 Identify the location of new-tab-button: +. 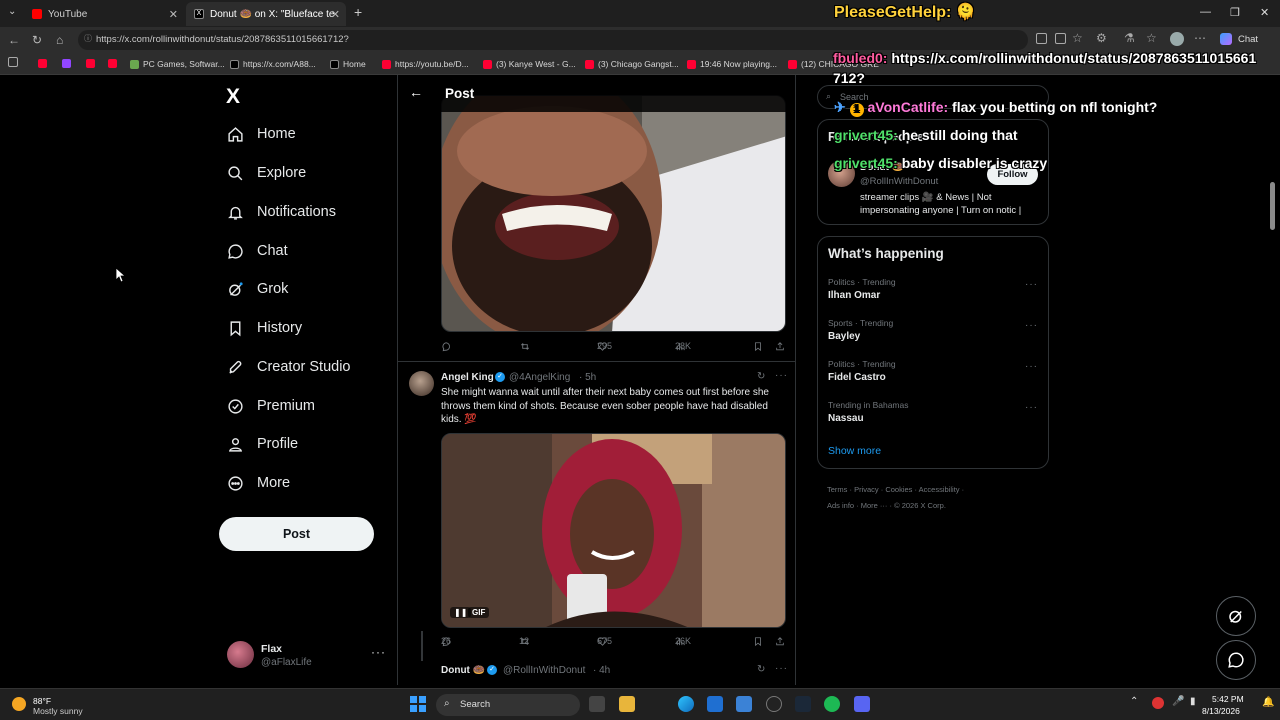
(358, 12).